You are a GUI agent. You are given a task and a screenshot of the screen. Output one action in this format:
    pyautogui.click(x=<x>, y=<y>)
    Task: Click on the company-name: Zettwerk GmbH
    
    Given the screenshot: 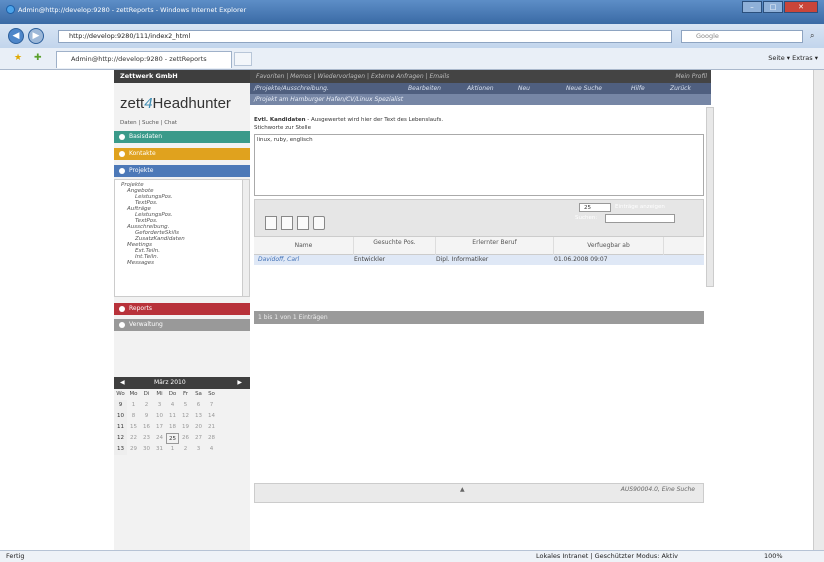 What is the action you would take?
    pyautogui.click(x=182, y=76)
    